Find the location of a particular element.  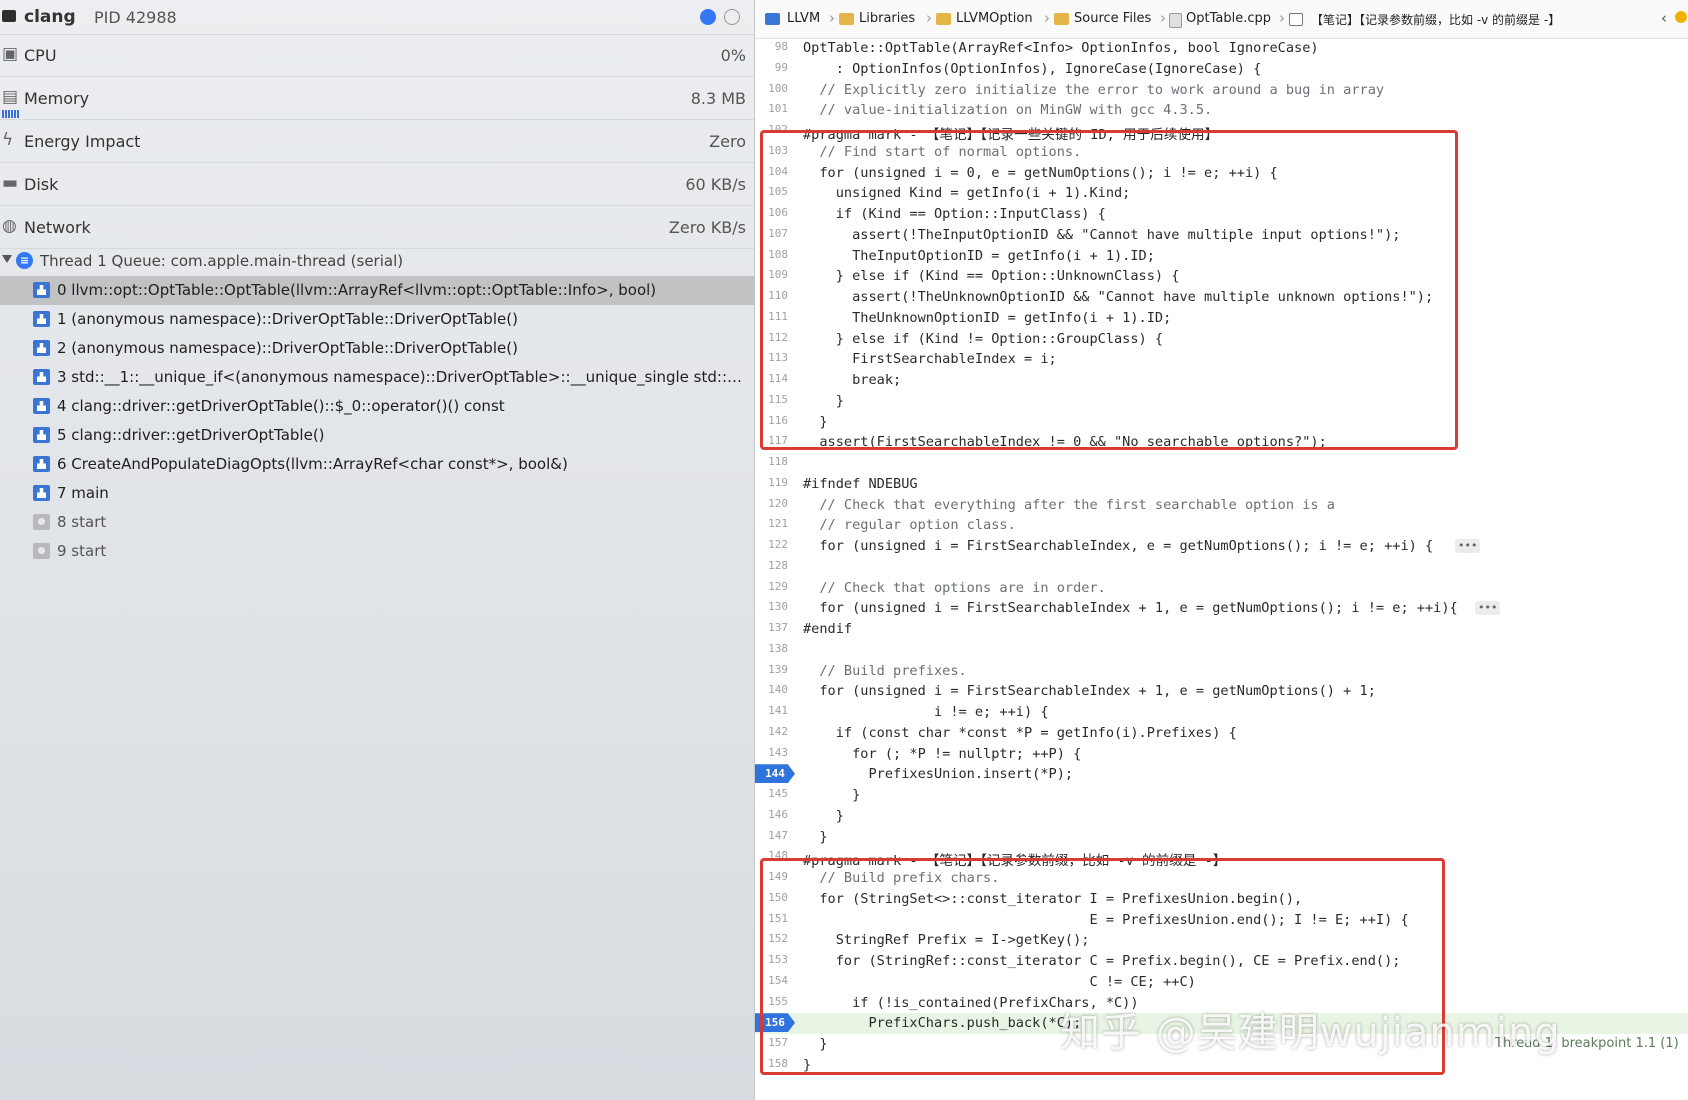

line-number: 108 is located at coordinates (771, 254).